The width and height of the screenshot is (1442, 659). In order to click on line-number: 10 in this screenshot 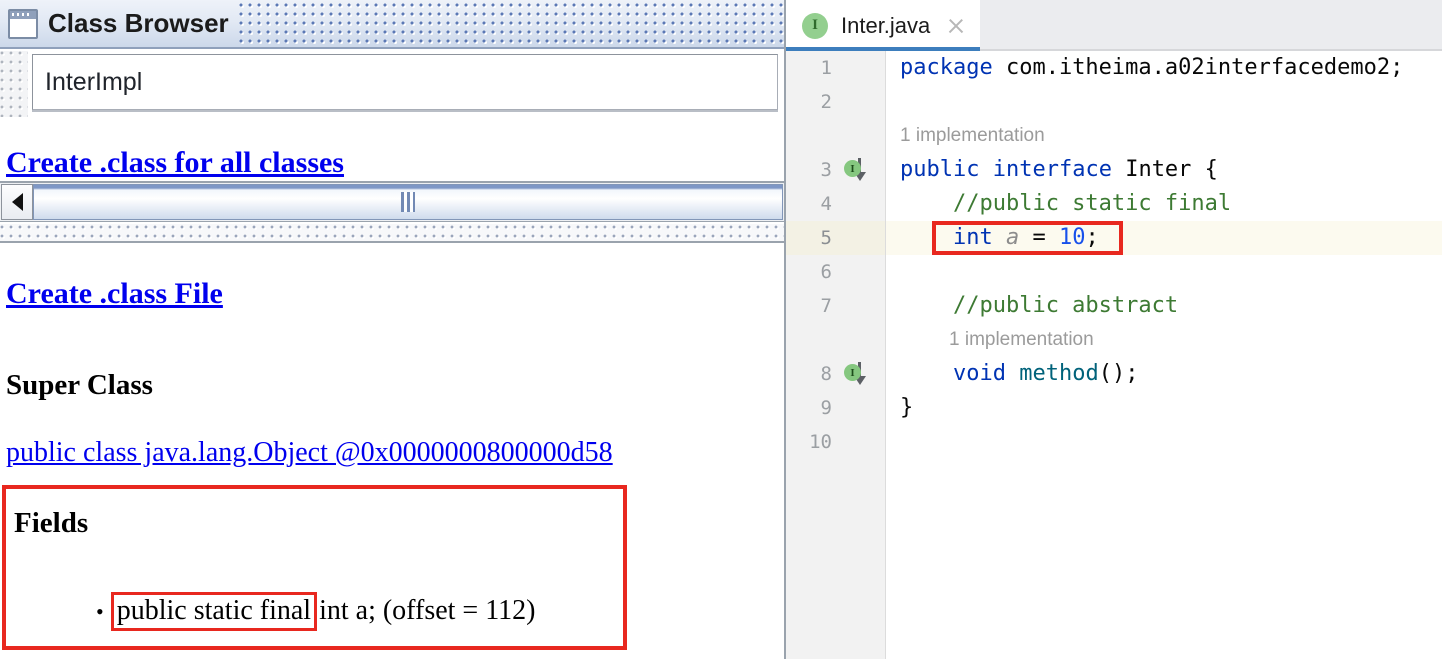, I will do `click(820, 442)`.